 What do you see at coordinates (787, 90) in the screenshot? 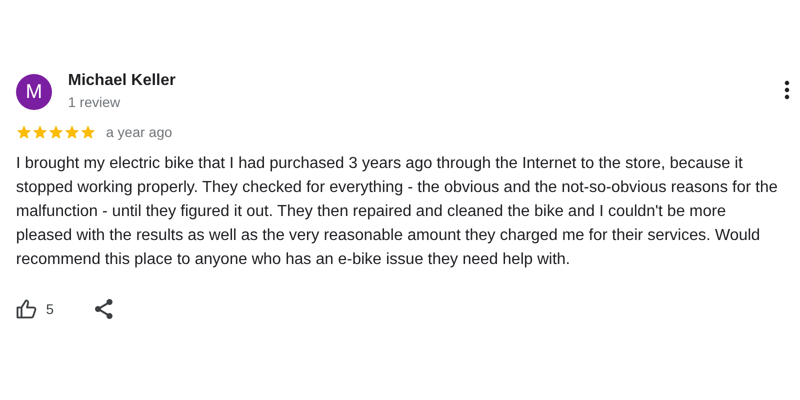
I see `more-options-icon` at bounding box center [787, 90].